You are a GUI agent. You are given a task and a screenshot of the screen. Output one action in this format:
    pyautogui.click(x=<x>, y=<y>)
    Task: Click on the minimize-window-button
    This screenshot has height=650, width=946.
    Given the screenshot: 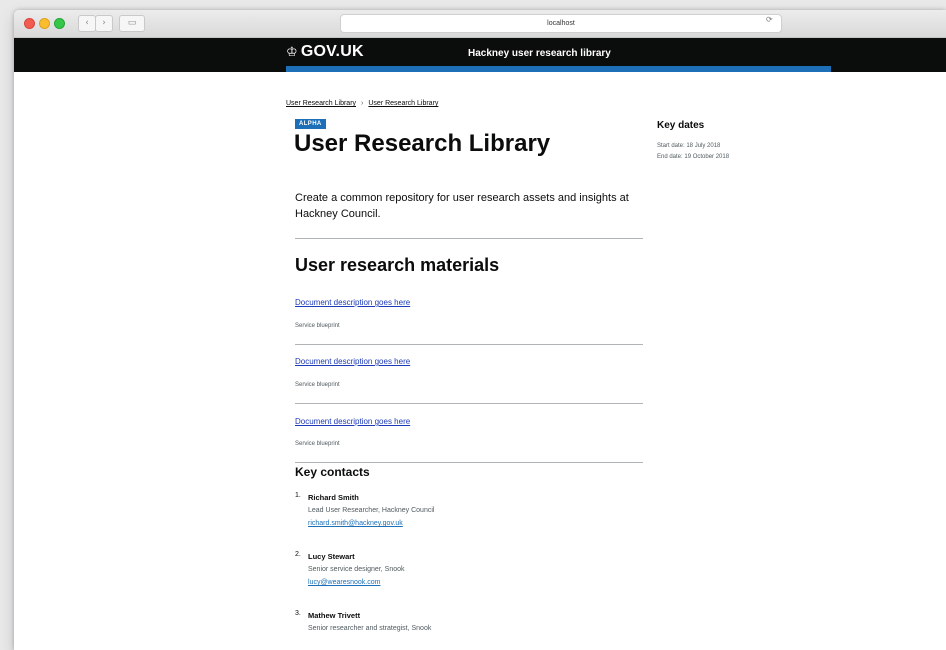 What is the action you would take?
    pyautogui.click(x=44, y=23)
    